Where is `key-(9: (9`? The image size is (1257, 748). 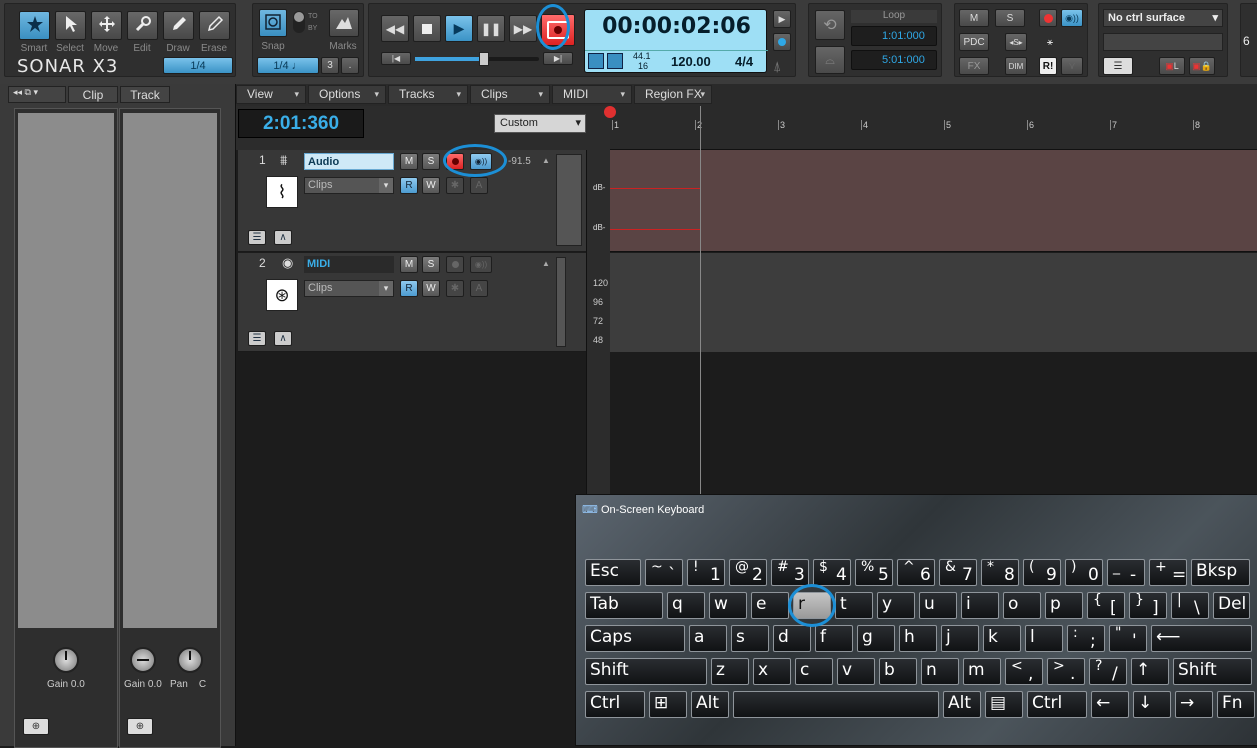 key-(9: (9 is located at coordinates (1042, 572).